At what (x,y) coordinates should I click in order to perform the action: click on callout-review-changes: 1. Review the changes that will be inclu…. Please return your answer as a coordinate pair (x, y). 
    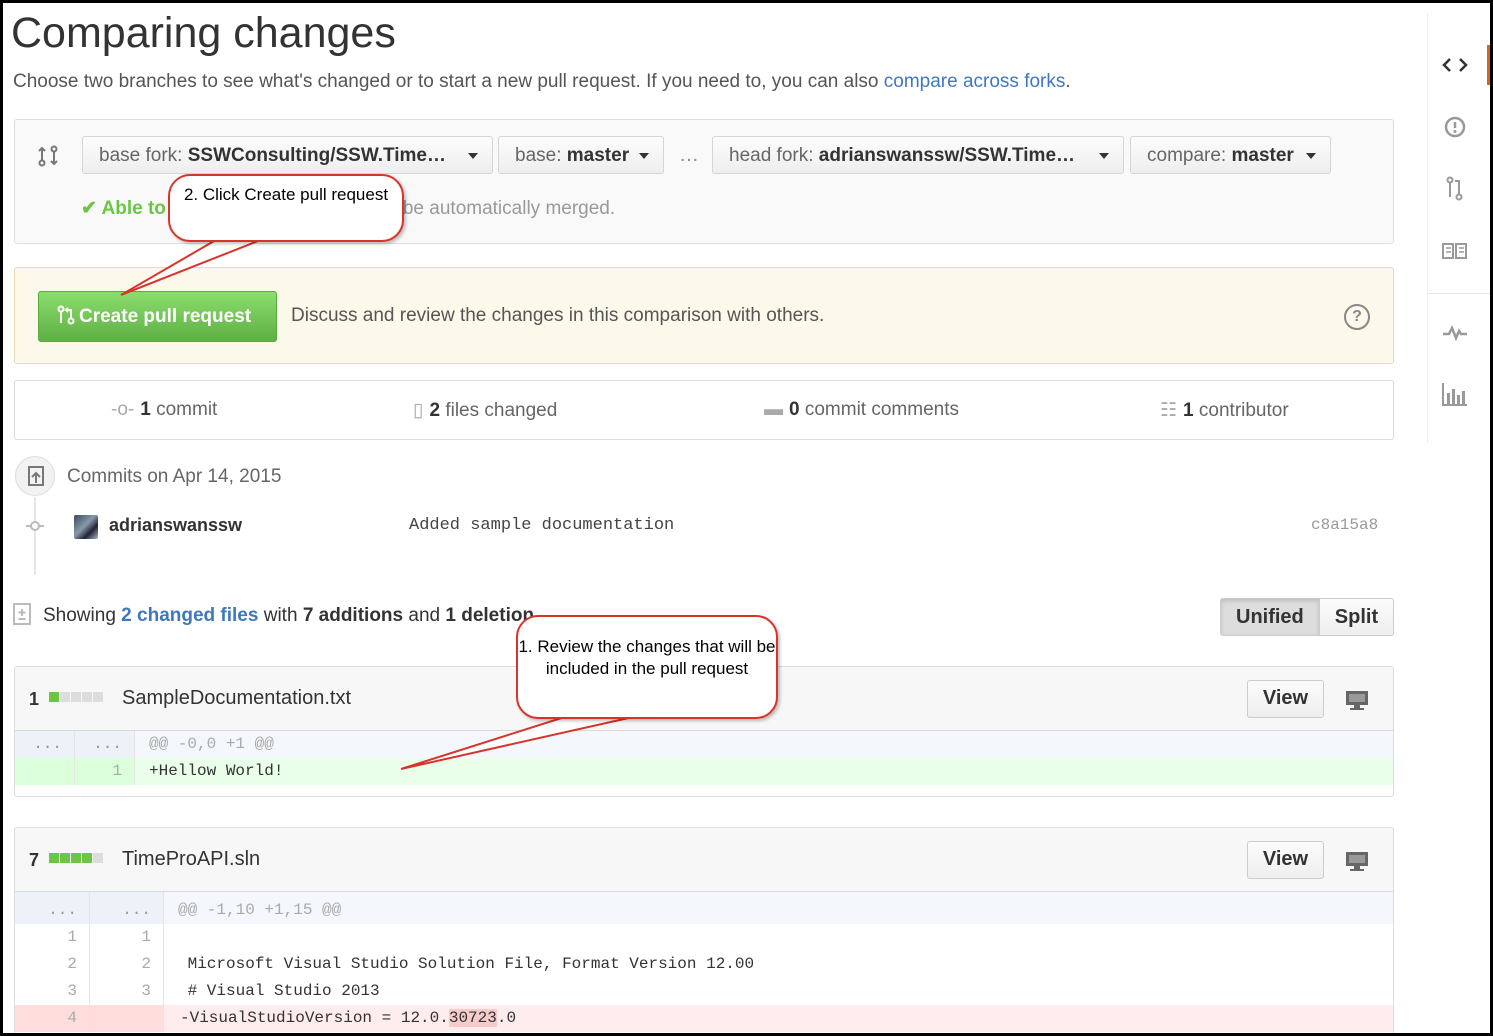
    Looking at the image, I should click on (647, 667).